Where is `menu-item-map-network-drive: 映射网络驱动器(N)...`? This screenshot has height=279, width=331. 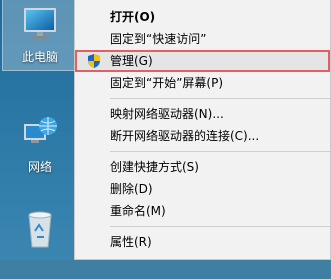
menu-item-map-network-drive: 映射网络驱动器(N)... is located at coordinates (202, 114).